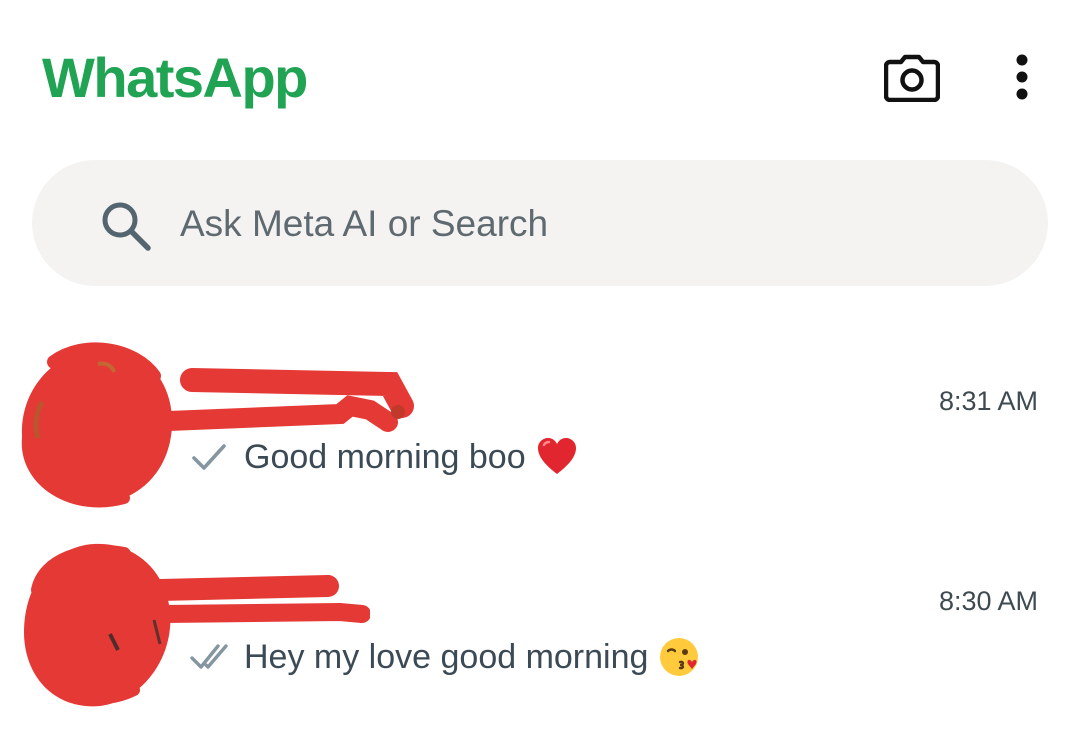 The height and width of the screenshot is (732, 1078). I want to click on message-preview-text: Good morning boo, so click(385, 457).